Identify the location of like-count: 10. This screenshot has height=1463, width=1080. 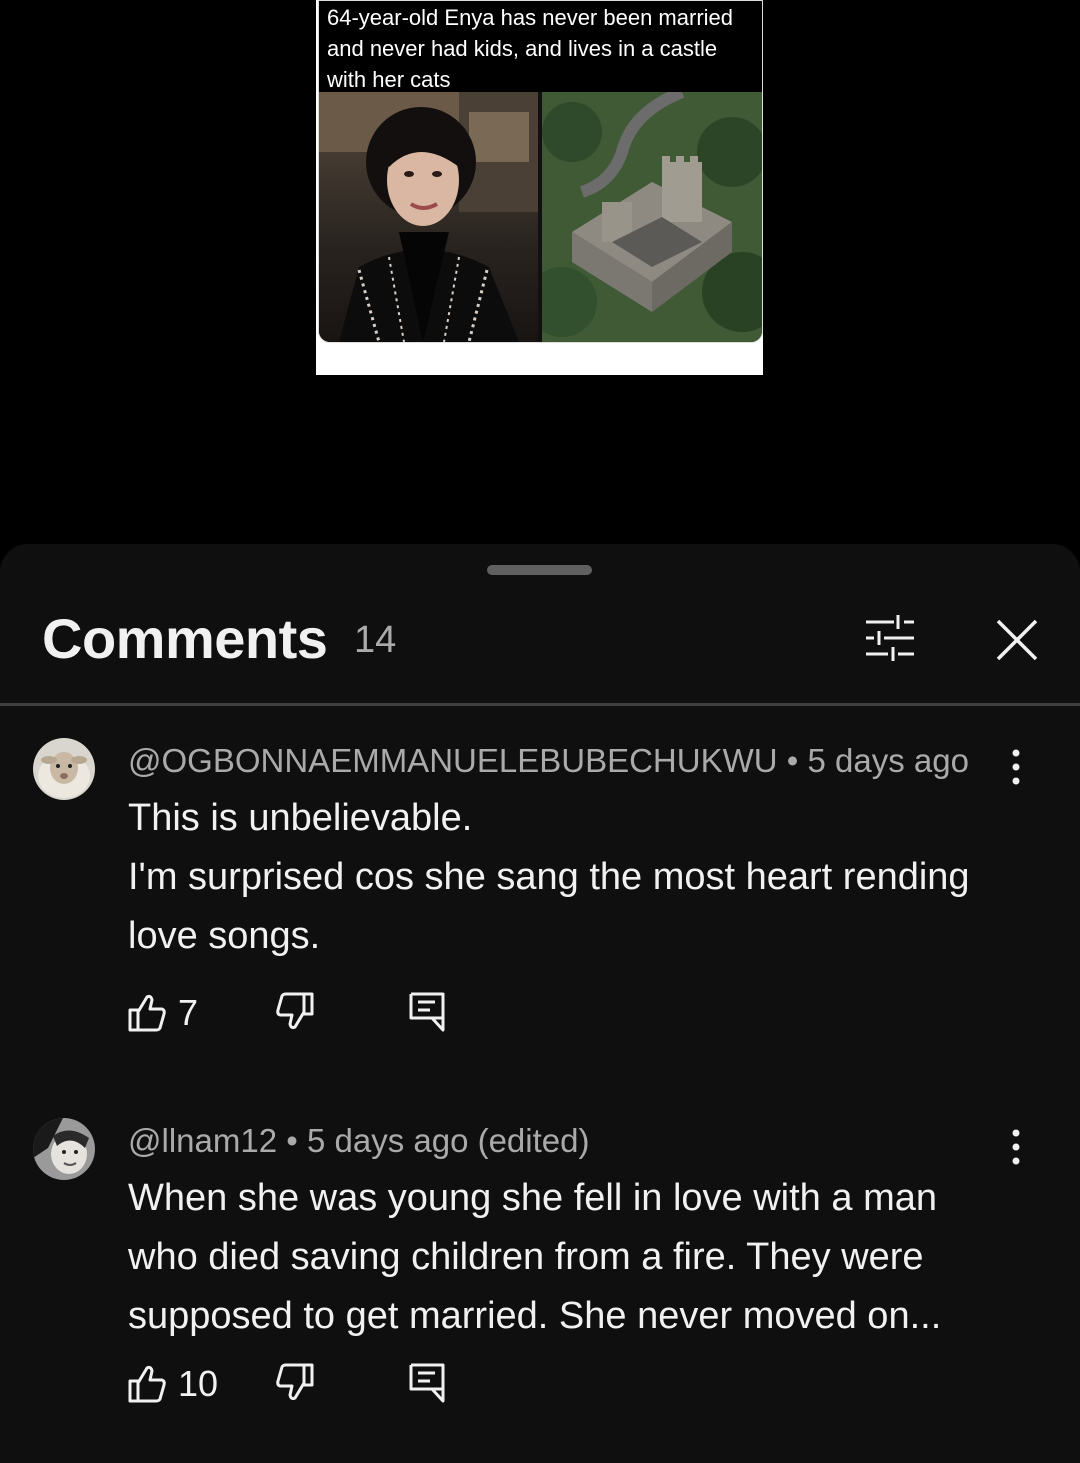
(198, 1383).